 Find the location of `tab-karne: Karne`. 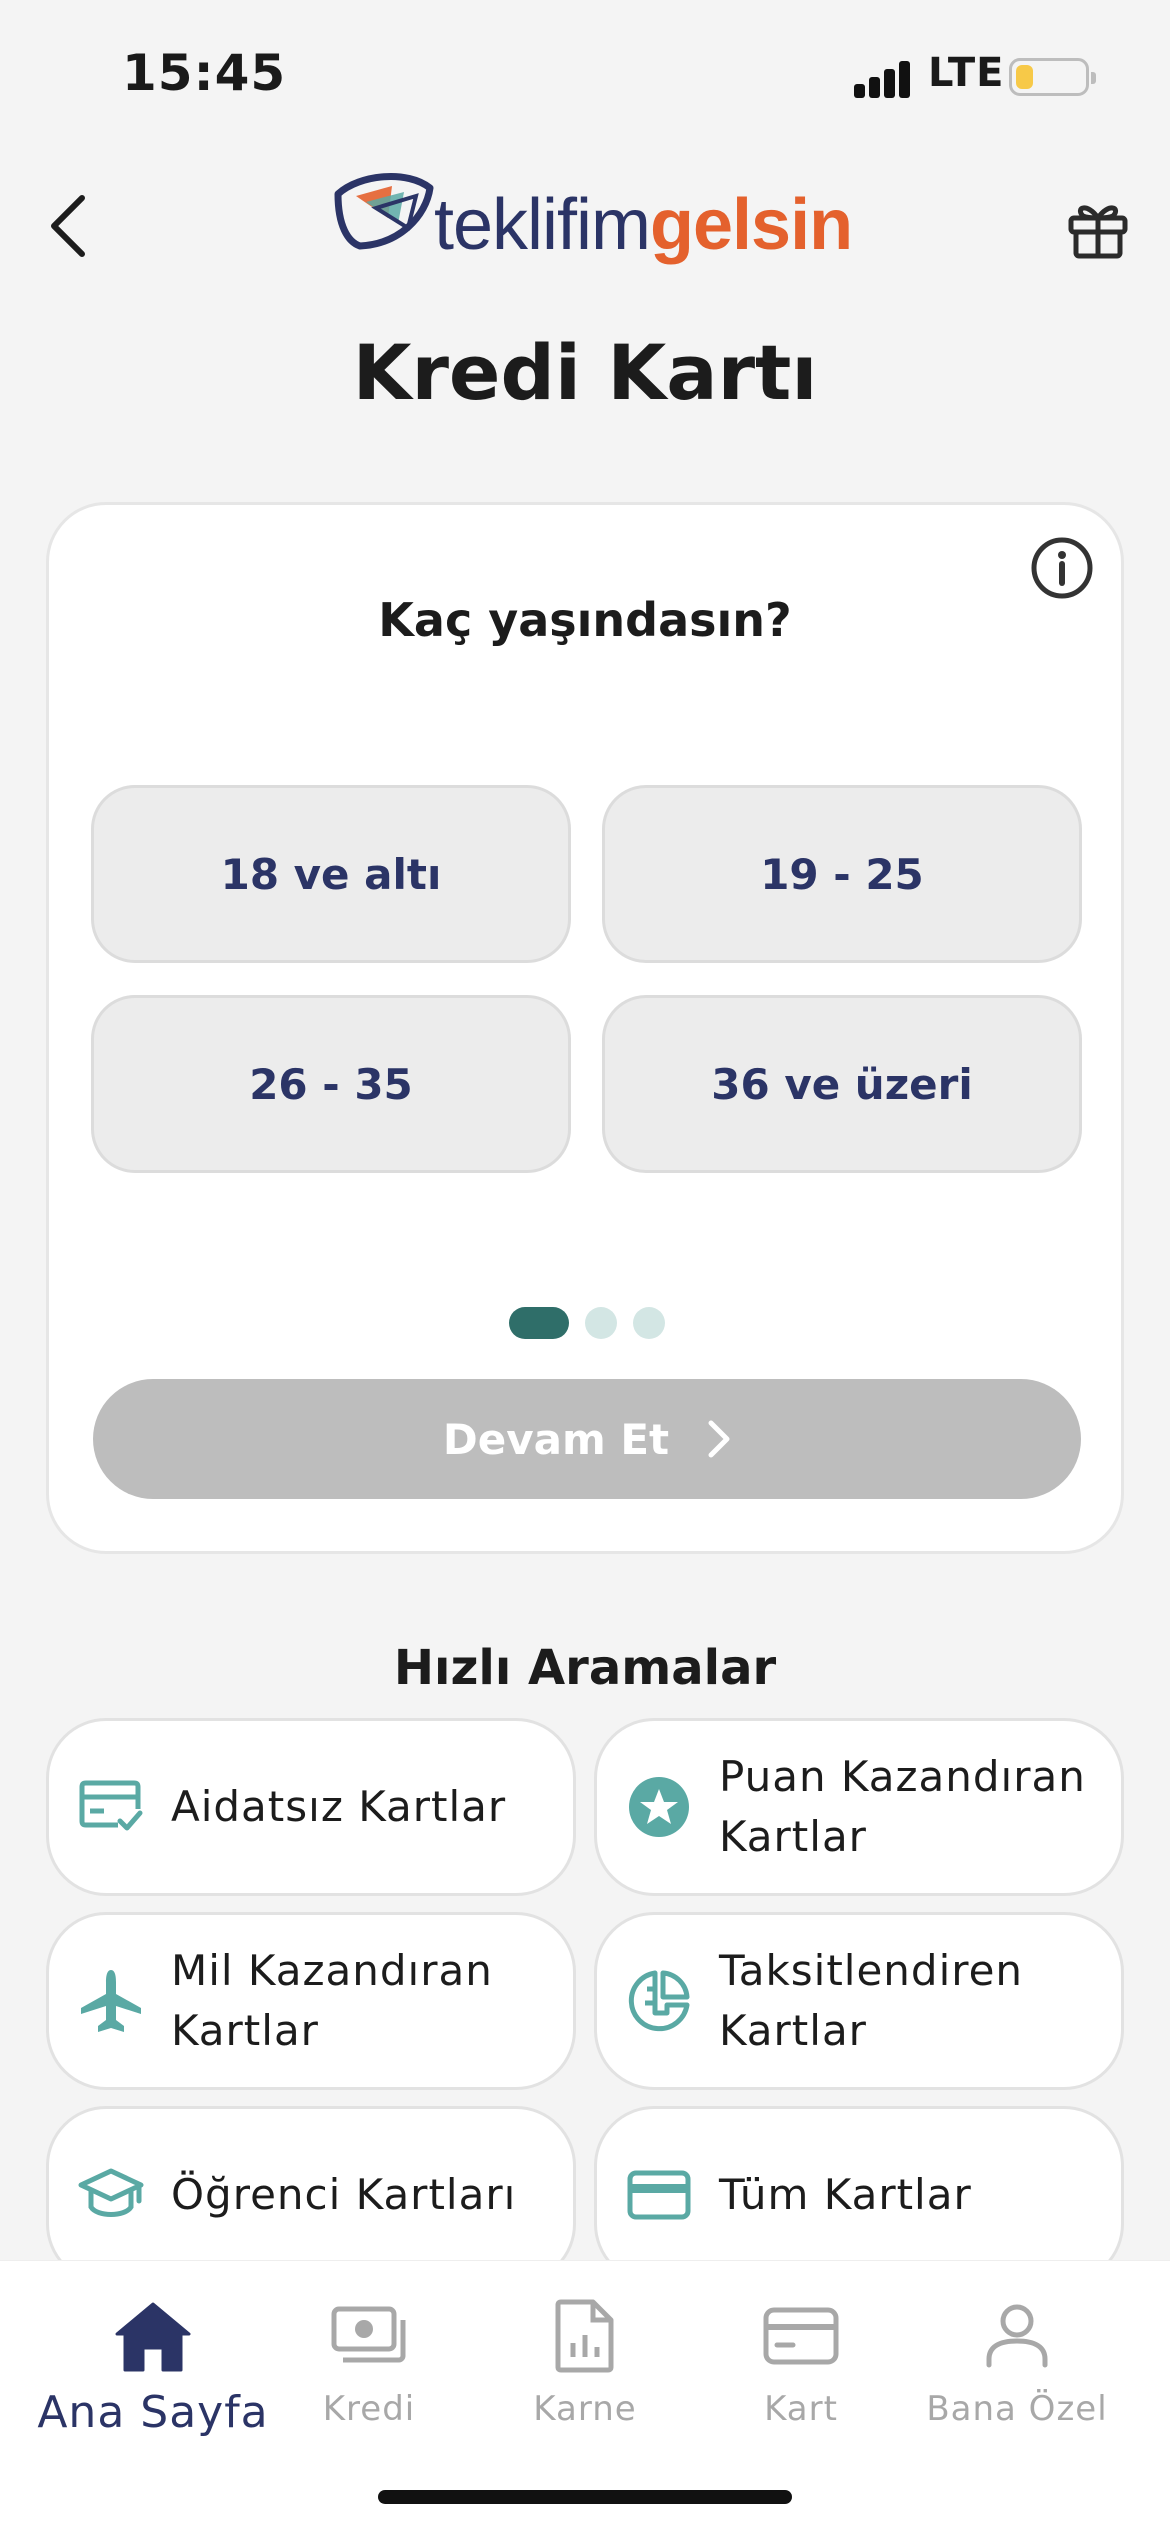

tab-karne: Karne is located at coordinates (585, 2386).